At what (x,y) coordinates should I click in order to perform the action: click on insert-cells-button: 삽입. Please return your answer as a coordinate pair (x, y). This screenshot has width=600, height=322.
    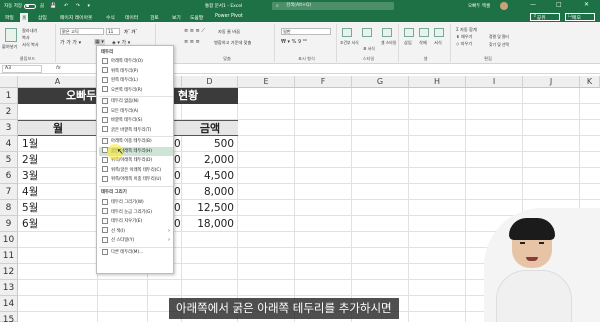
    Looking at the image, I should click on (408, 43).